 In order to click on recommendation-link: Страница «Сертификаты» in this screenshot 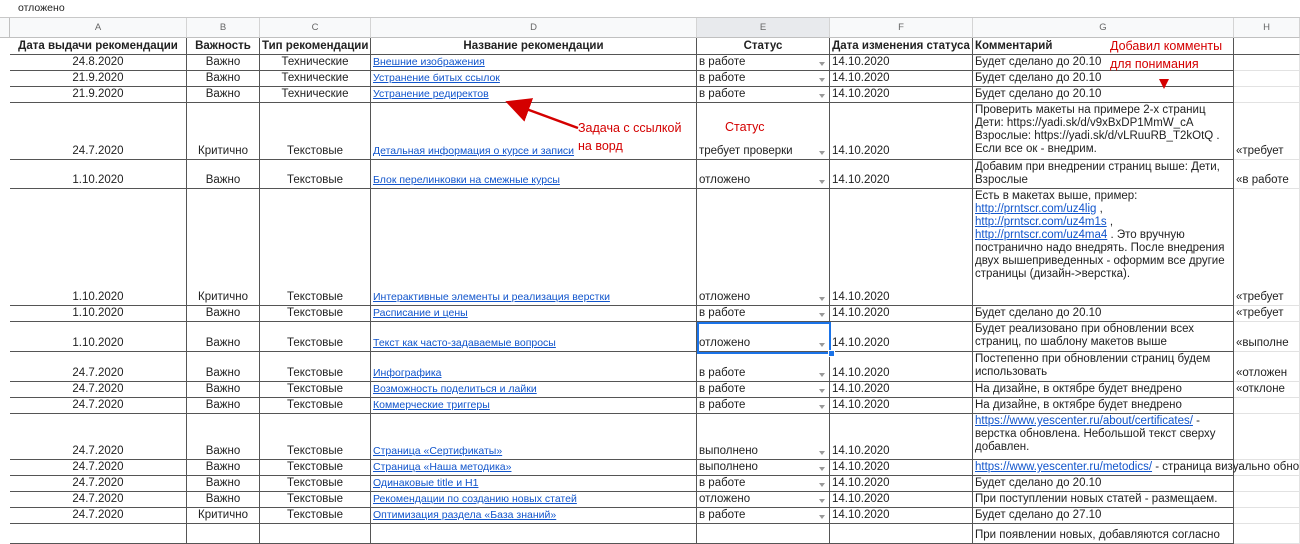, I will do `click(533, 451)`.